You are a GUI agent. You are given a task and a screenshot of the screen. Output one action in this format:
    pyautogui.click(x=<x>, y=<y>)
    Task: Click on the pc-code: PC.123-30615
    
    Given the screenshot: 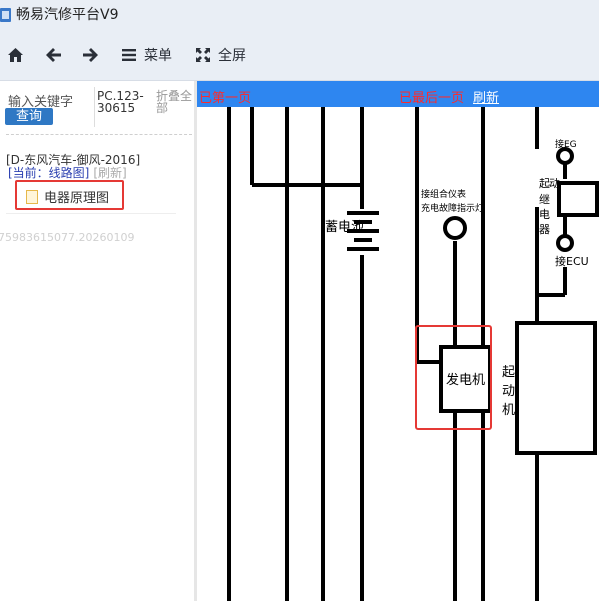 What is the action you would take?
    pyautogui.click(x=120, y=102)
    